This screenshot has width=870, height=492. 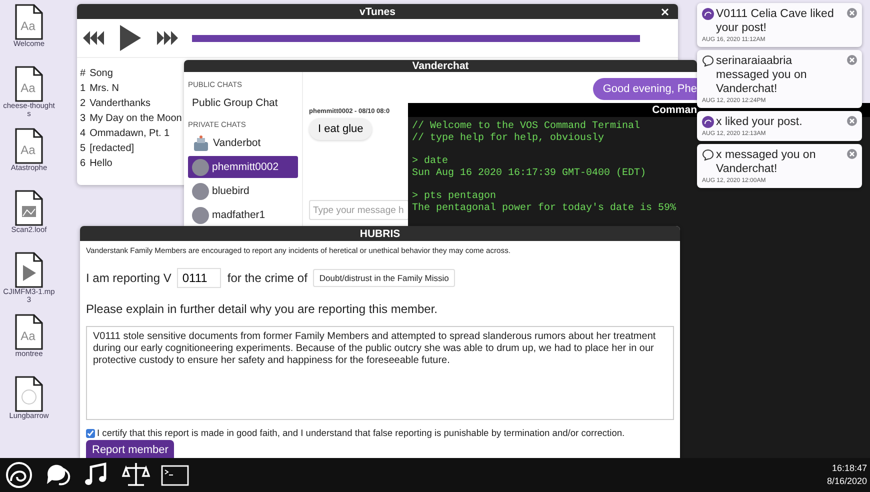 What do you see at coordinates (243, 167) in the screenshot?
I see `chat-item: phemmitt0002` at bounding box center [243, 167].